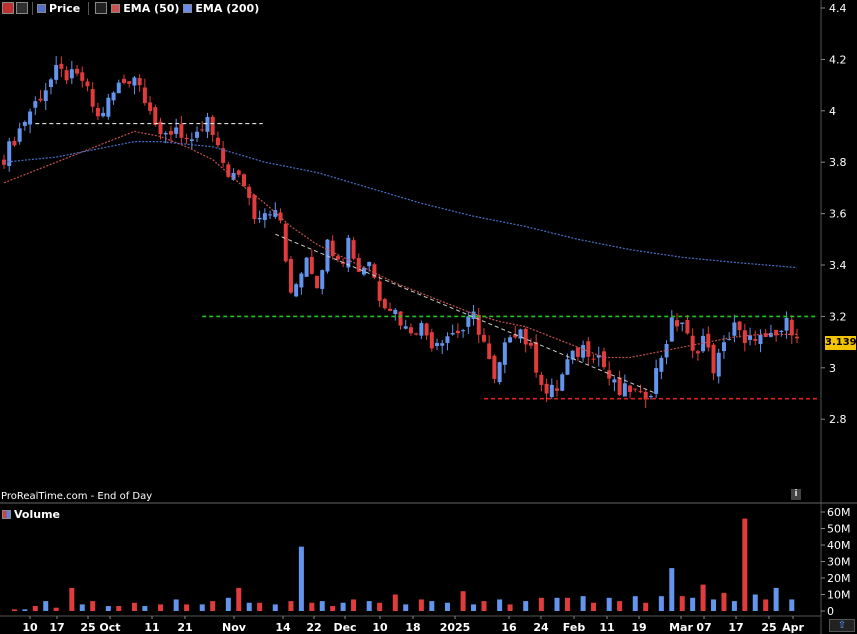  I want to click on volume-tick-label: 0, so click(830, 611).